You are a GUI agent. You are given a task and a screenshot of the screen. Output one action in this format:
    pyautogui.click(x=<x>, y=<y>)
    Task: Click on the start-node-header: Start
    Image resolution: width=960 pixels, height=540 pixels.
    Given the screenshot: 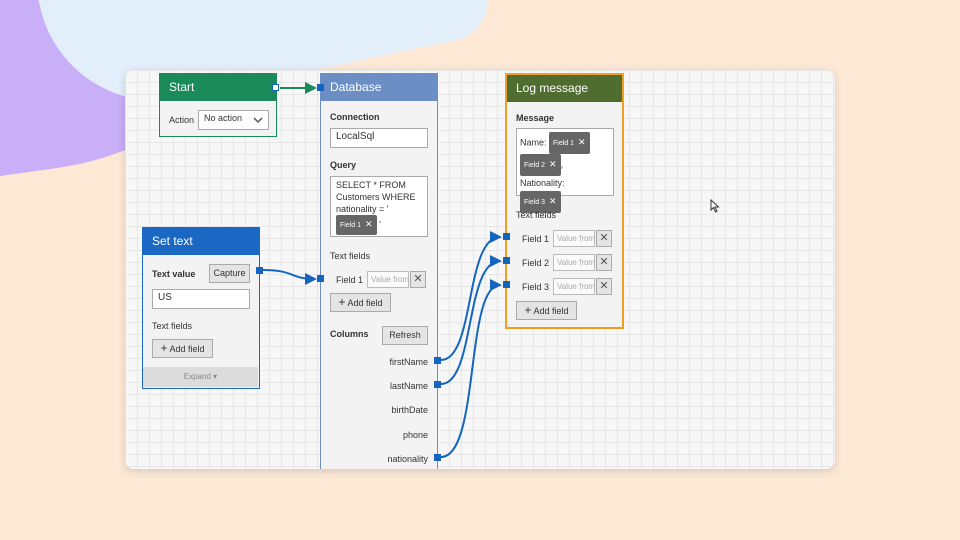 What is the action you would take?
    pyautogui.click(x=218, y=87)
    